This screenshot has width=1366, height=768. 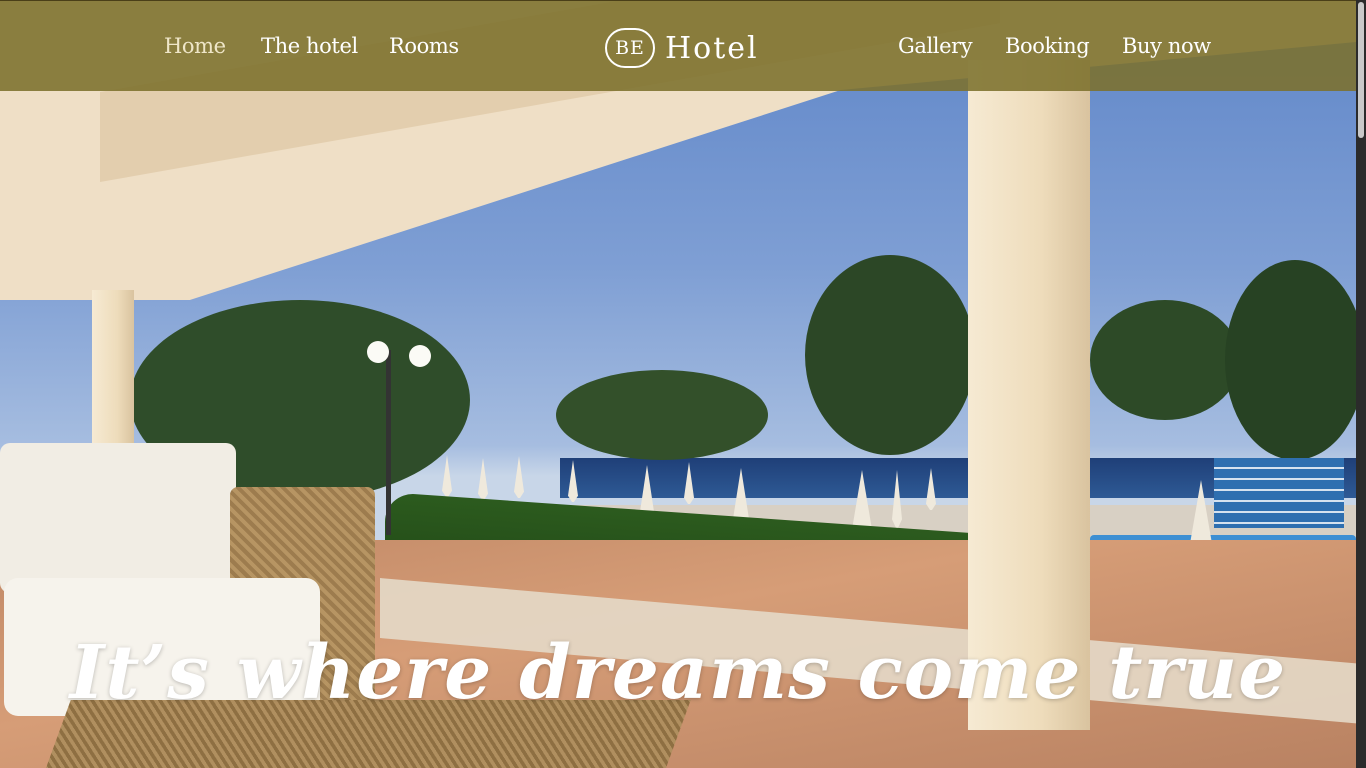 I want to click on nav-home: Home, so click(x=195, y=46).